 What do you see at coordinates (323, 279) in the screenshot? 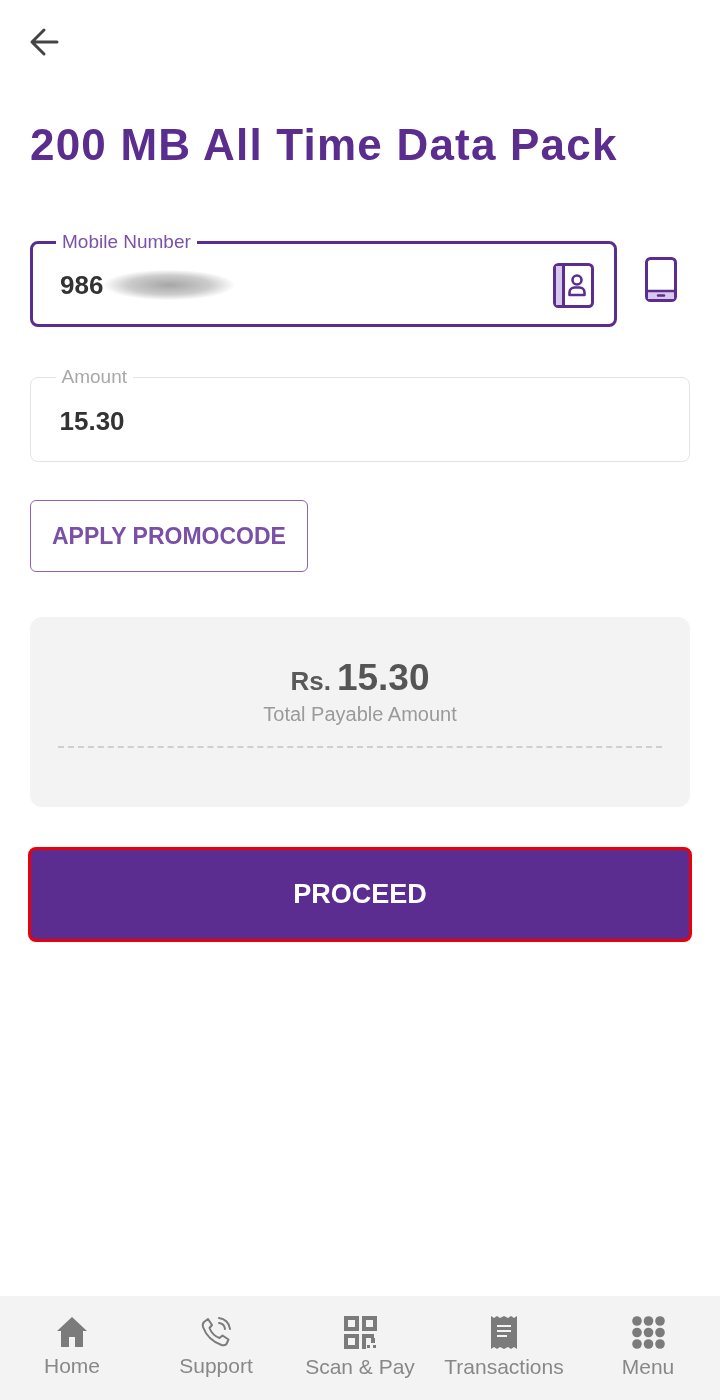
I see `mobile-number-field: Mobile Number 986` at bounding box center [323, 279].